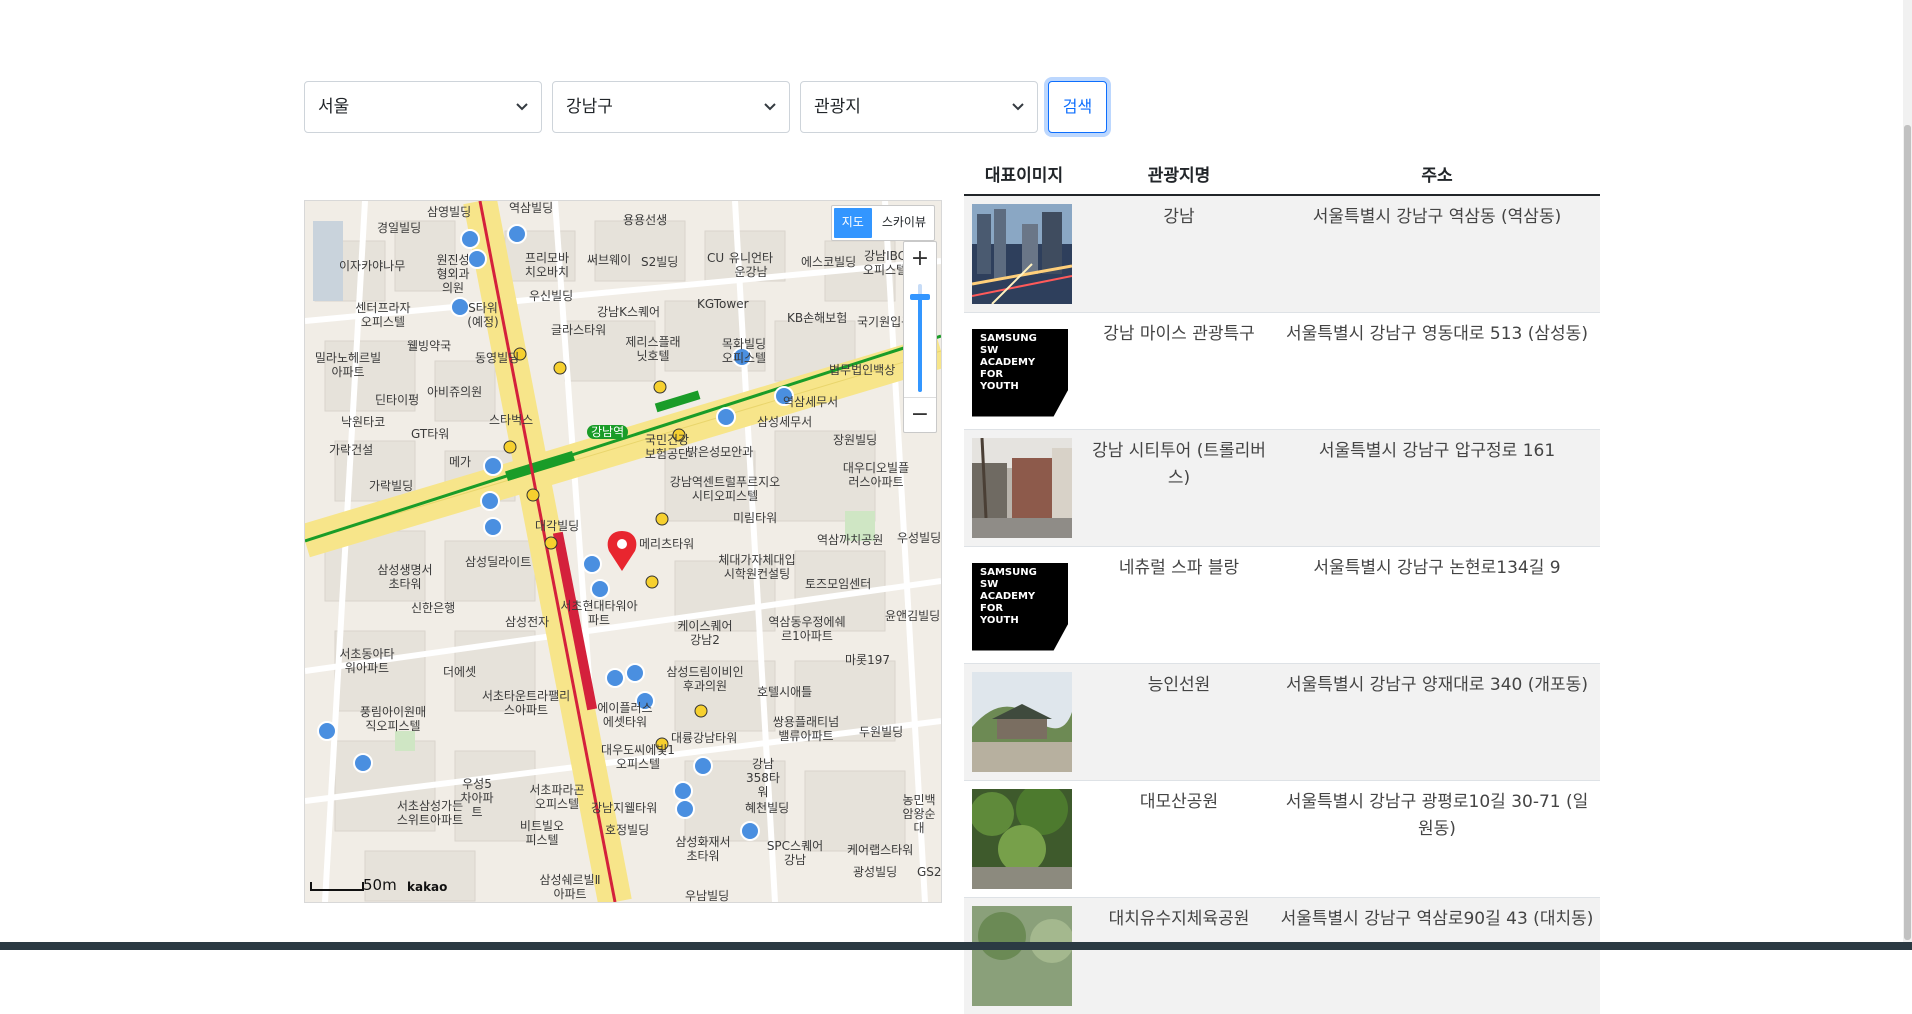 Image resolution: width=1912 pixels, height=1014 pixels. Describe the element at coordinates (1437, 487) in the screenshot. I see `attraction-address: 서울특별시 강남구 압구정로 161` at that location.